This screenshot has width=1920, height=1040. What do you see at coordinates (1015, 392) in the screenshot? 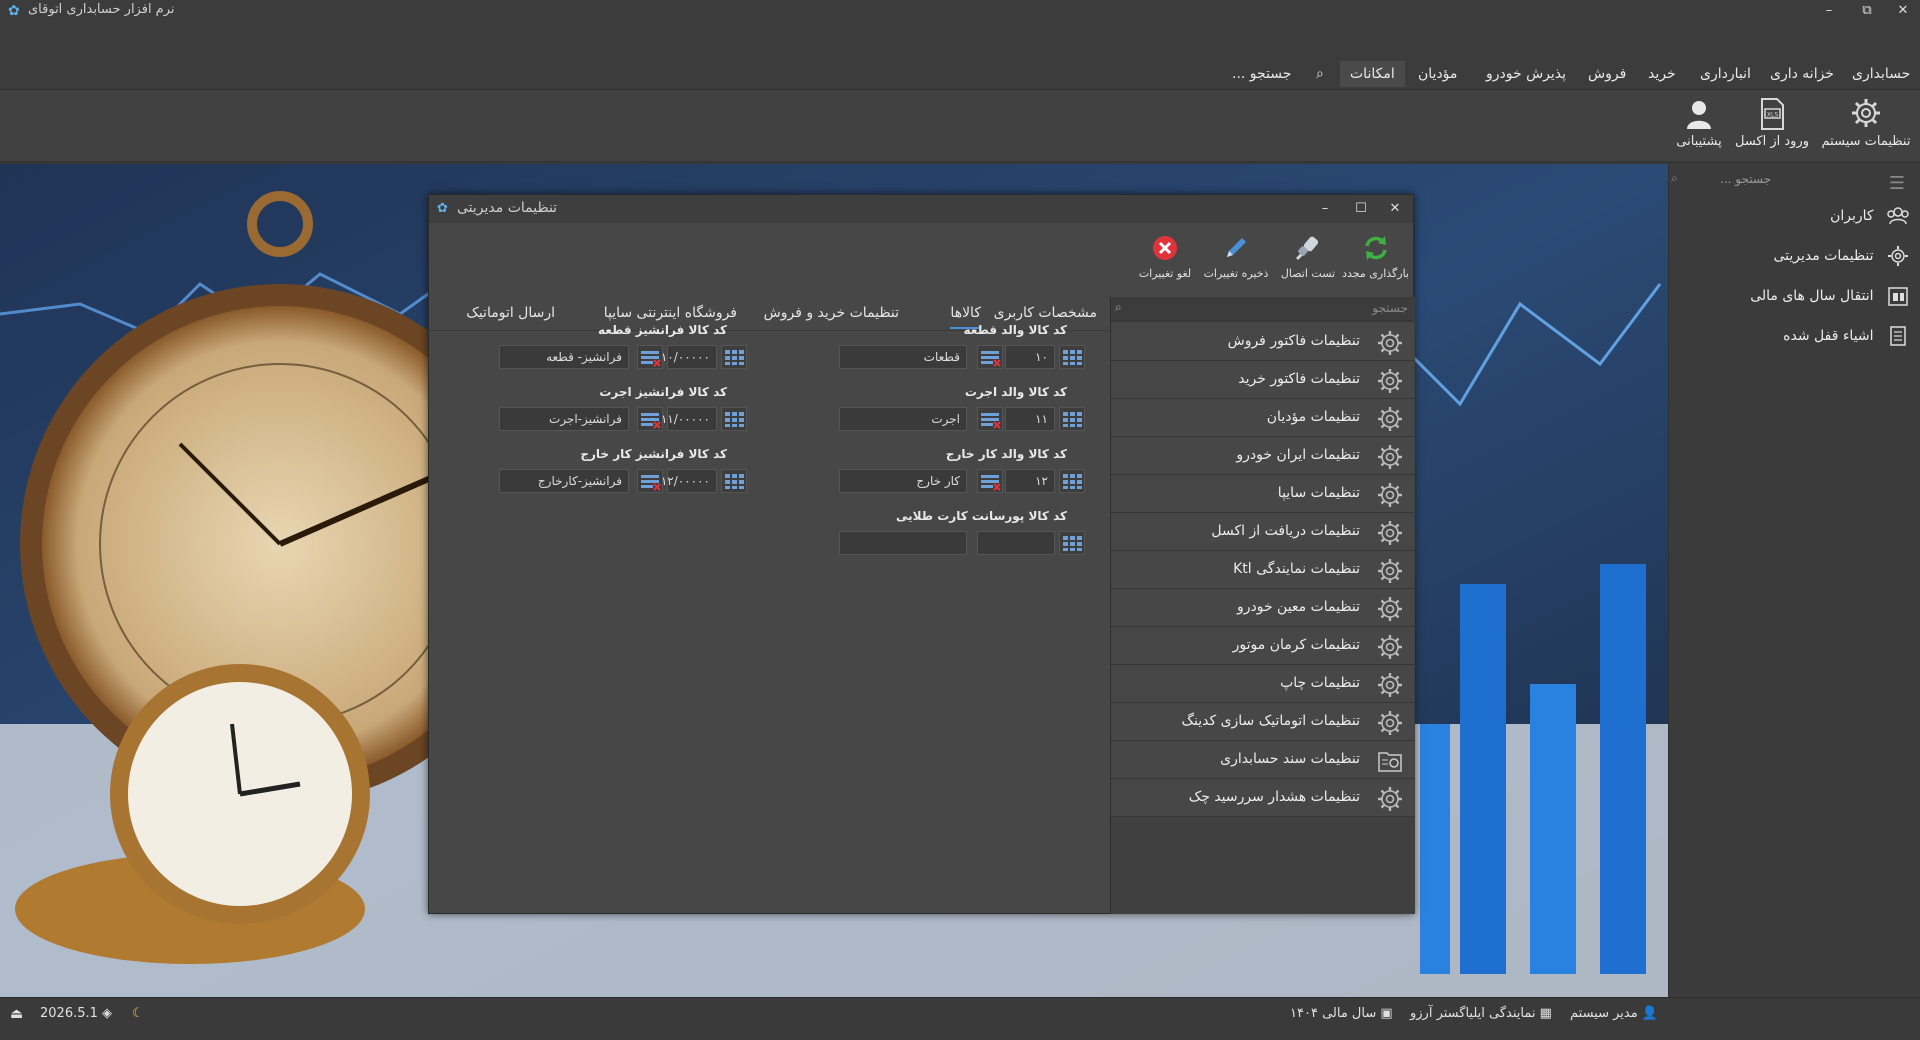
I see `field-label: کد کالا والد اجرت` at bounding box center [1015, 392].